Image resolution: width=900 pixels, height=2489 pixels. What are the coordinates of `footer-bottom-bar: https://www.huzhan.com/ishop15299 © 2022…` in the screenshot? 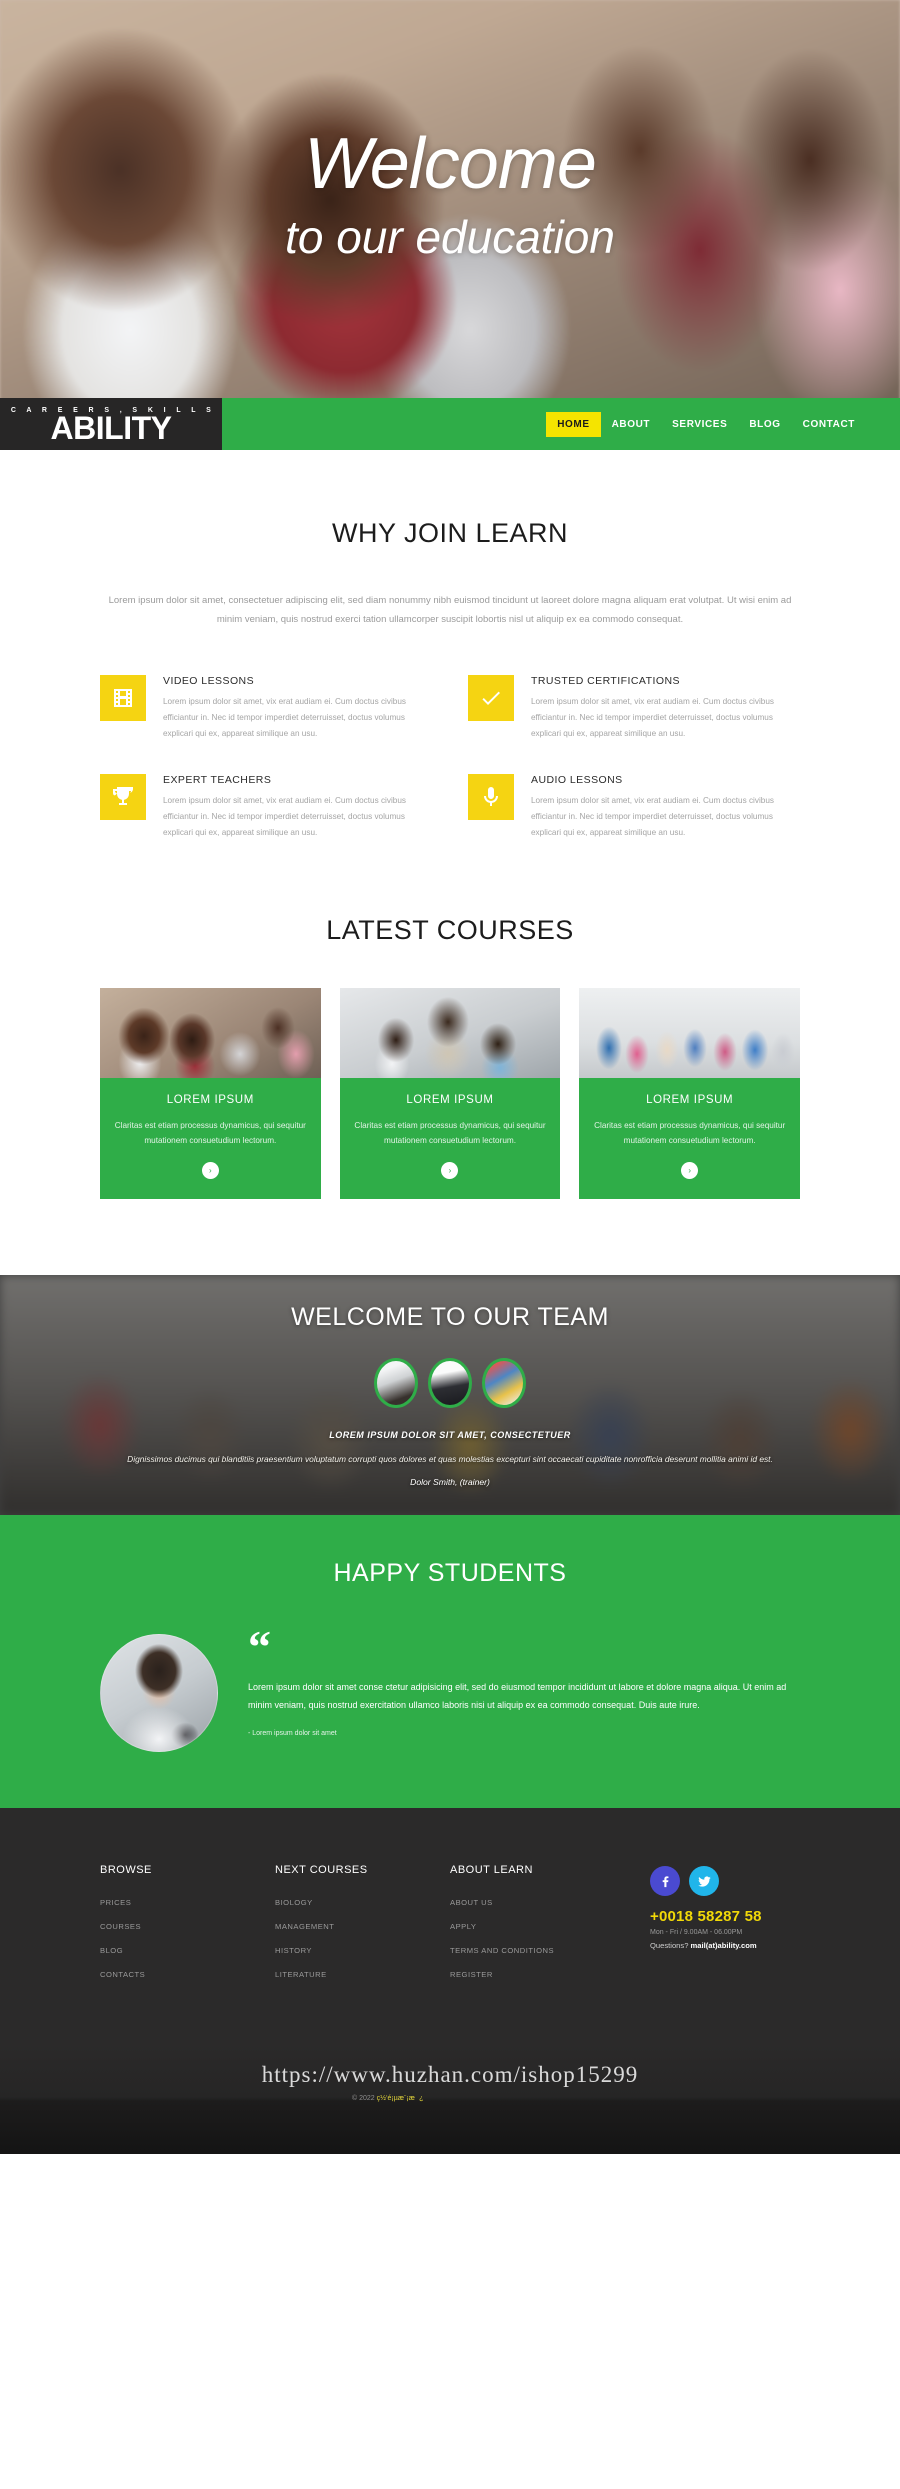 It's located at (450, 2099).